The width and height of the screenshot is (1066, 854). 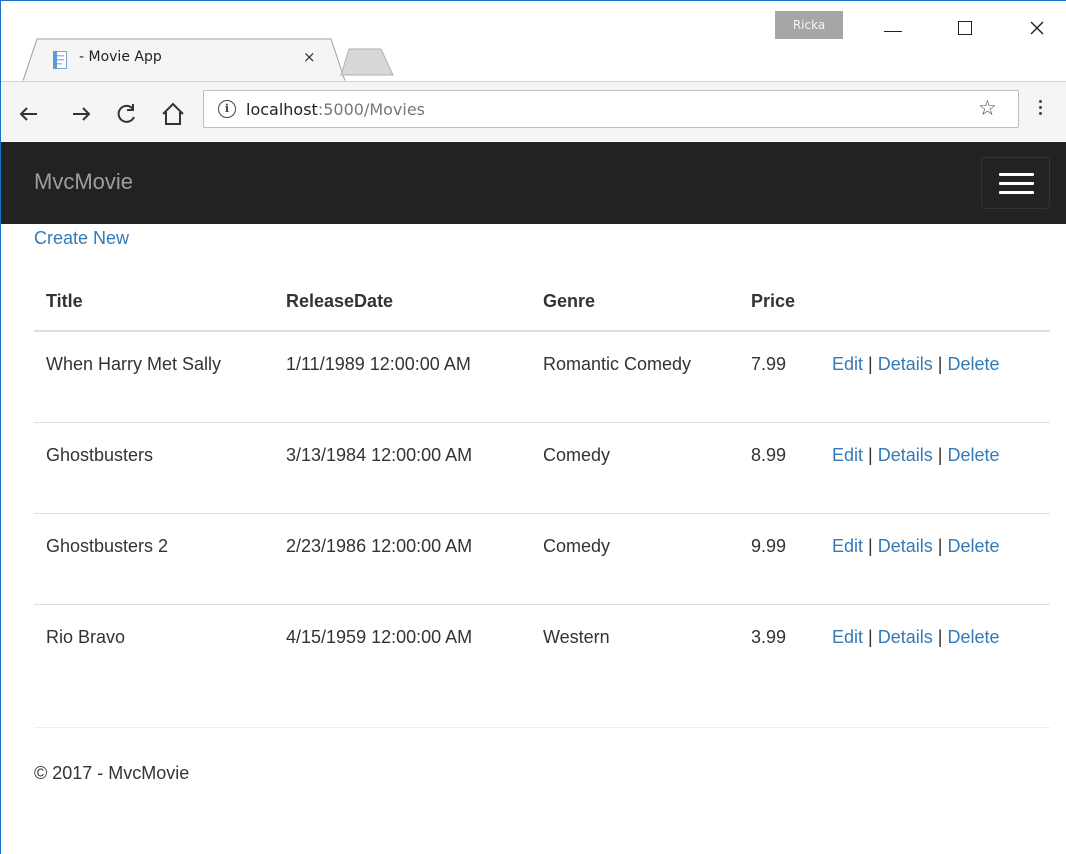 What do you see at coordinates (112, 773) in the screenshot?
I see `footer-text: © 2017 - MvcMovie` at bounding box center [112, 773].